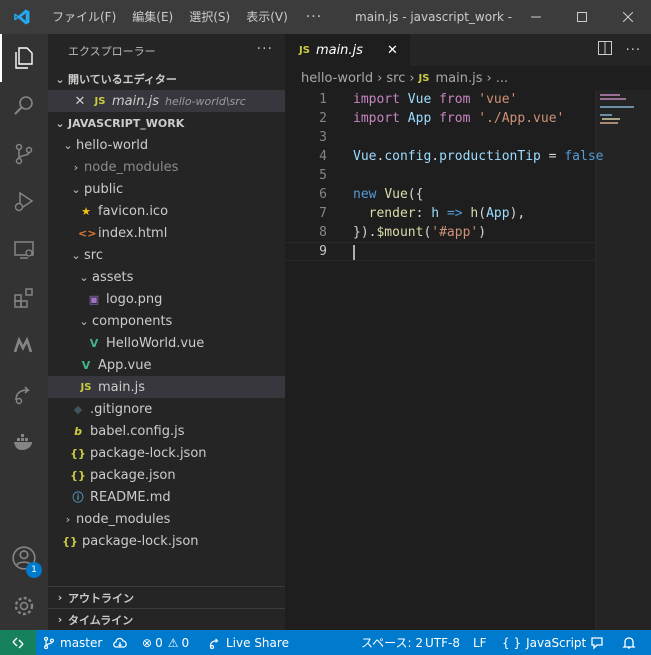 The width and height of the screenshot is (651, 655). Describe the element at coordinates (166, 409) in the screenshot. I see `tree-file-gitignore: ◆ .gitignore` at that location.